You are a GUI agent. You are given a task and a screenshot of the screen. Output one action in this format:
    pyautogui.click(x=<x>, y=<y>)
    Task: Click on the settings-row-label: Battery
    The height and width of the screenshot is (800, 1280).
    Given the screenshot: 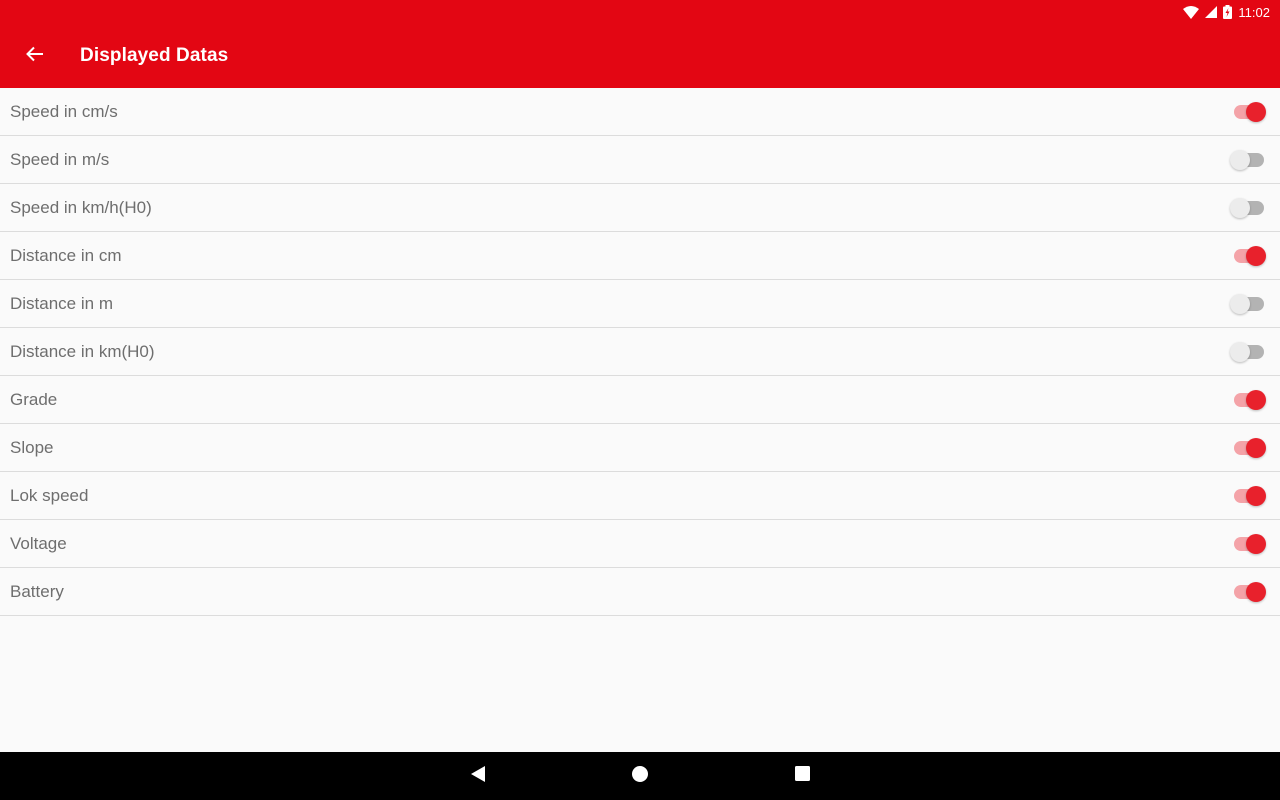 What is the action you would take?
    pyautogui.click(x=37, y=591)
    